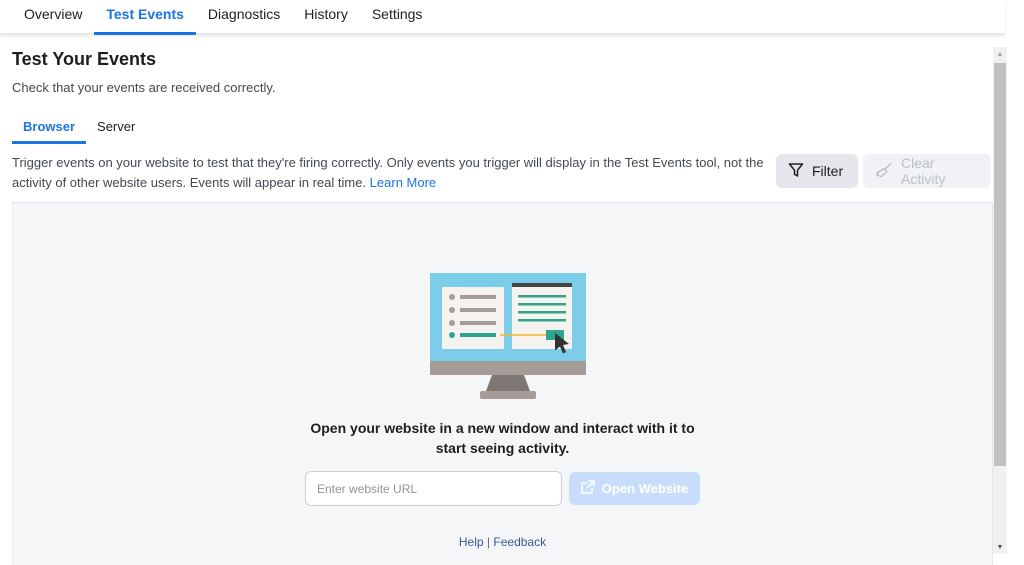 The height and width of the screenshot is (565, 1024). I want to click on scrollbar-thumb, so click(1000, 264).